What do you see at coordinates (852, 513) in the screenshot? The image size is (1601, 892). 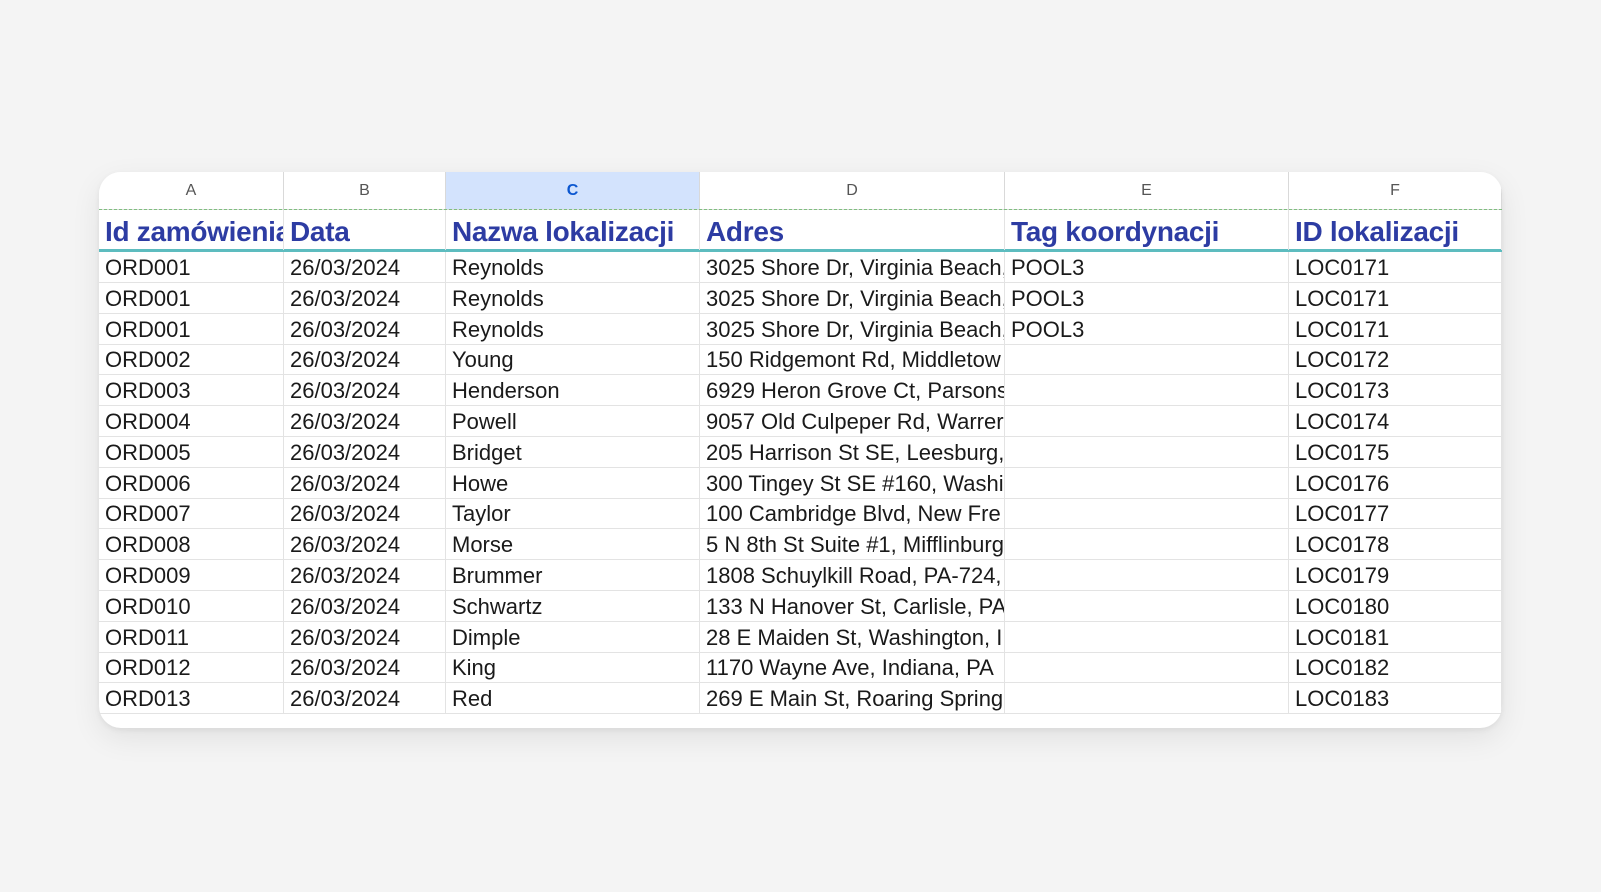 I see `table-cell: 100 Cambridge Blvd, New Fre` at bounding box center [852, 513].